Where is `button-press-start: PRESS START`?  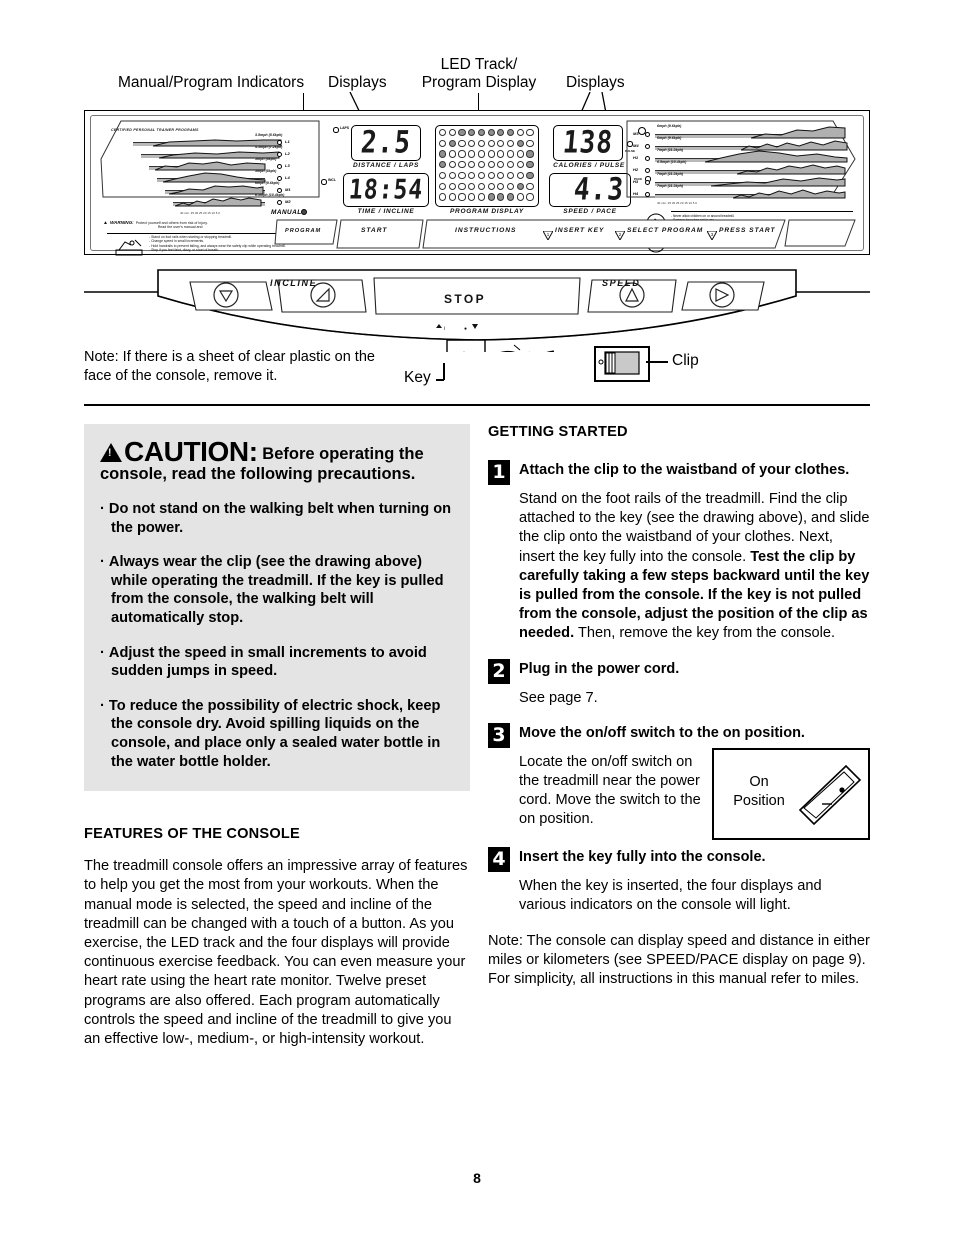
button-press-start: PRESS START is located at coordinates (747, 230).